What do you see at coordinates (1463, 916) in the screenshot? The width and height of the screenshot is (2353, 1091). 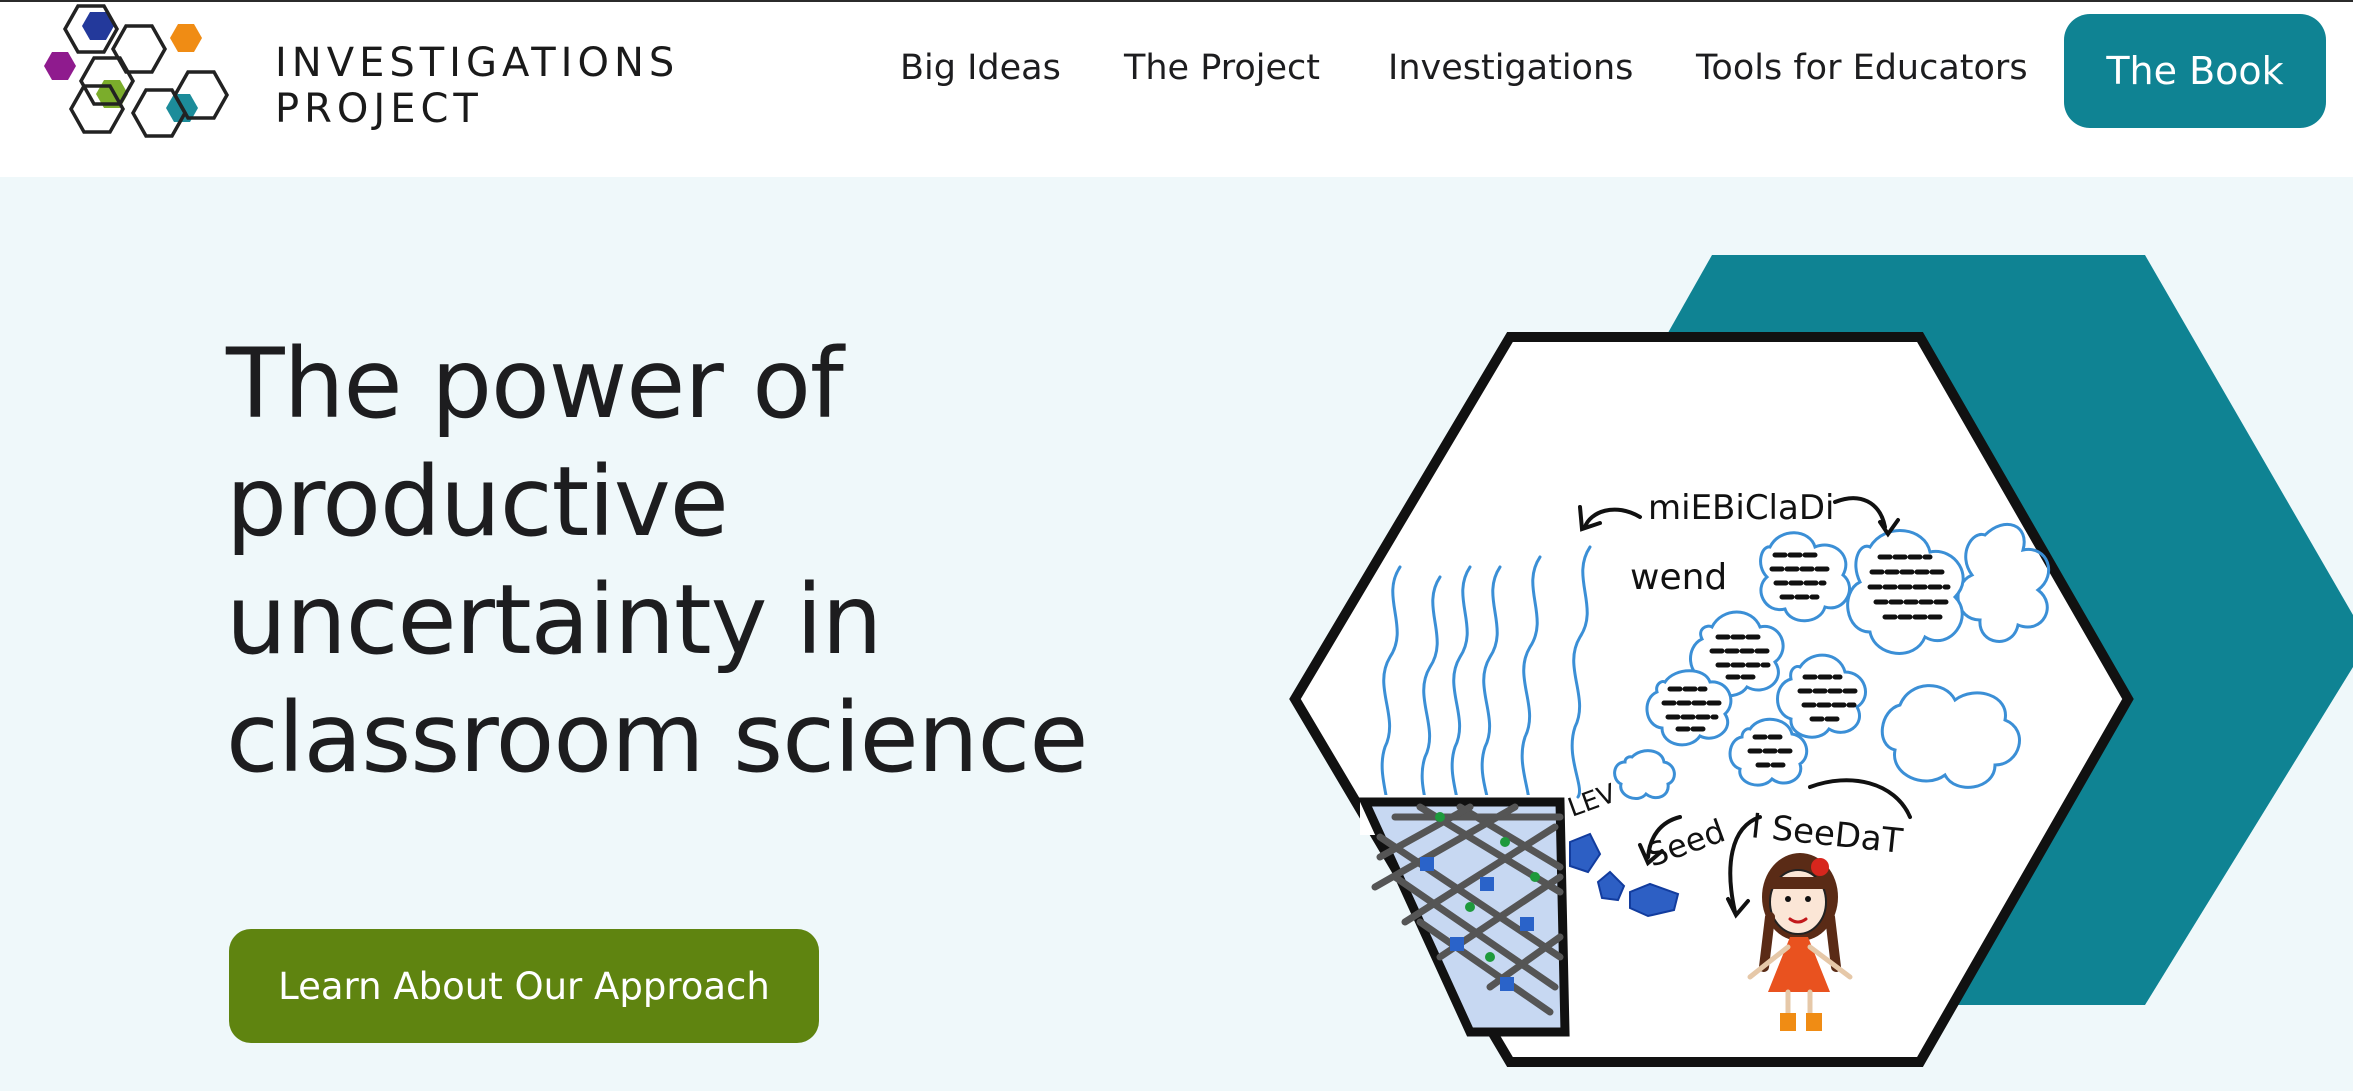 I see `drawing-net` at bounding box center [1463, 916].